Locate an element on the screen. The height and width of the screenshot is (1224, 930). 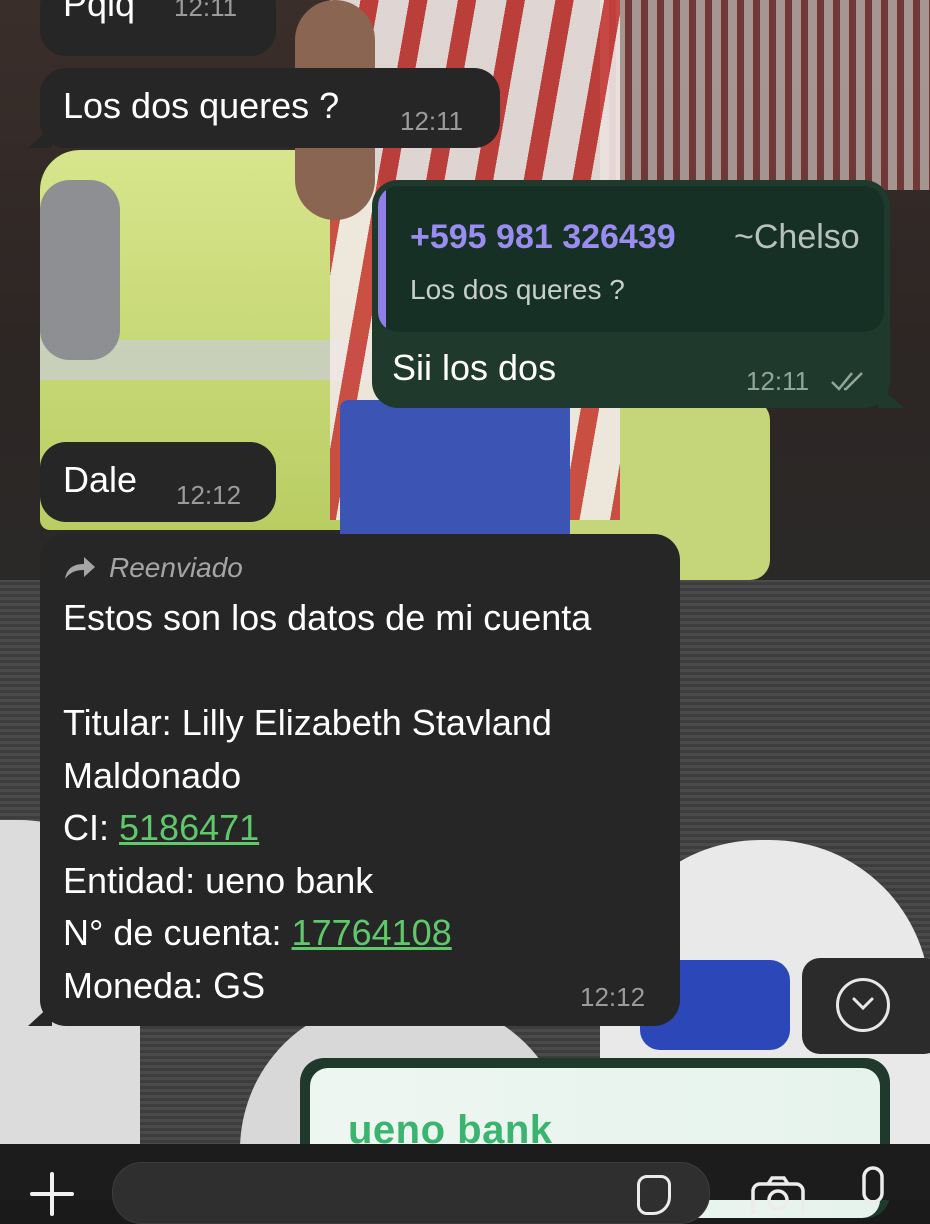
message-line: Estos son los datos de mi cuenta is located at coordinates (327, 617).